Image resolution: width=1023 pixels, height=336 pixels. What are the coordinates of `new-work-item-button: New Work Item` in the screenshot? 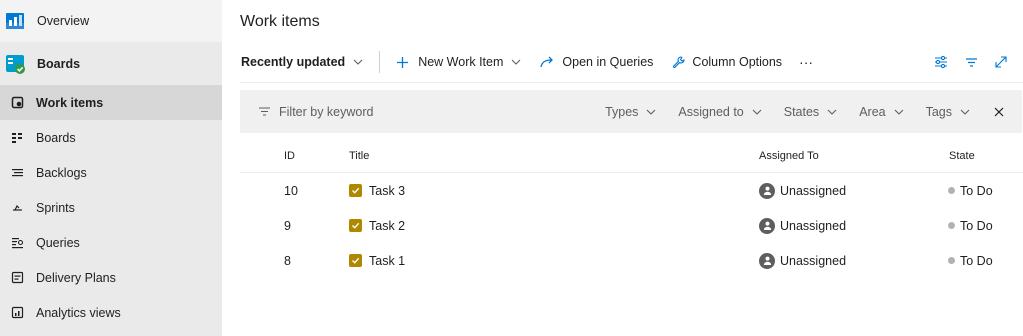 It's located at (458, 62).